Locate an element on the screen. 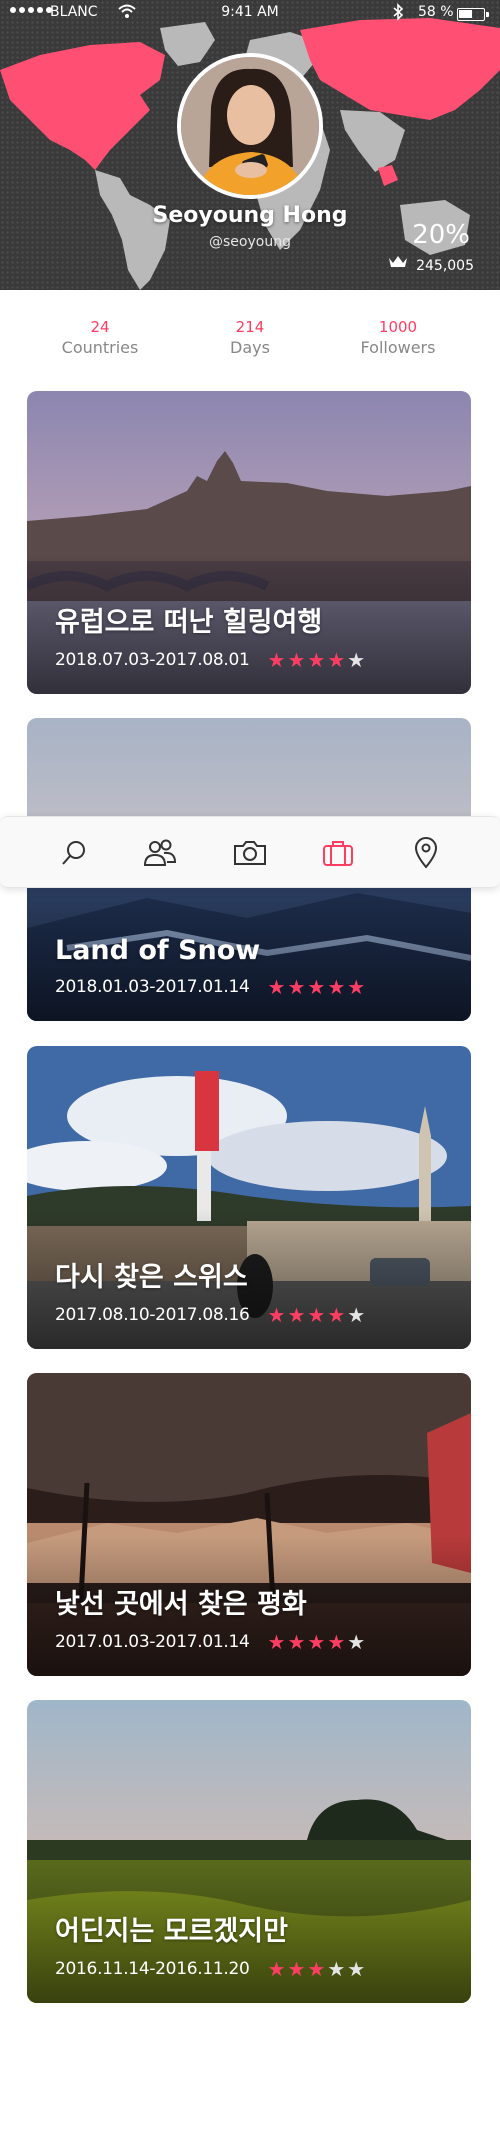  people-icon is located at coordinates (160, 852).